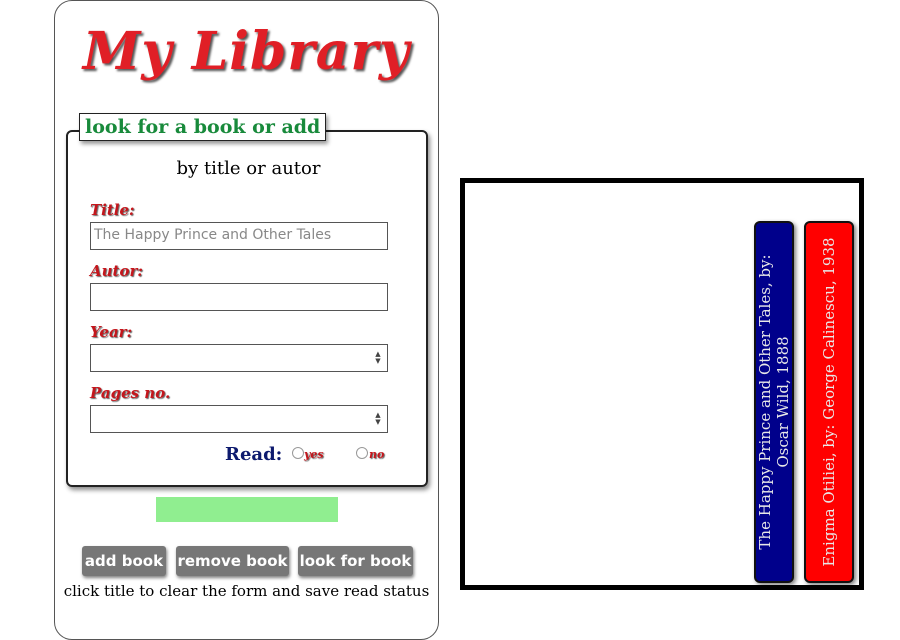 The image size is (900, 640). Describe the element at coordinates (248, 168) in the screenshot. I see `form-subtitle: by title or autor` at that location.